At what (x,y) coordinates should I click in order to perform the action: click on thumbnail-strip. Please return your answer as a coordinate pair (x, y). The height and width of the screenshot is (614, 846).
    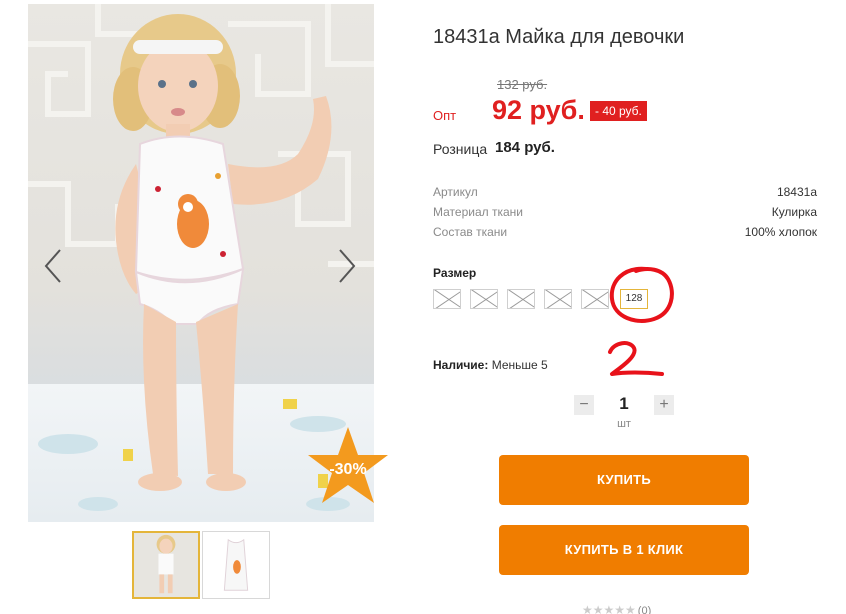
    Looking at the image, I should click on (202, 566).